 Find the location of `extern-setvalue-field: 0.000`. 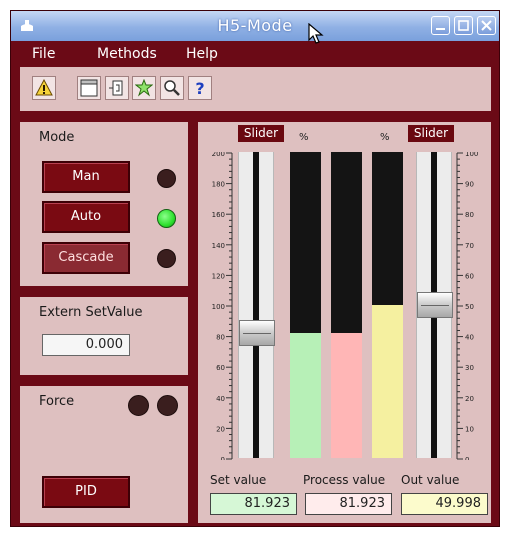

extern-setvalue-field: 0.000 is located at coordinates (86, 345).